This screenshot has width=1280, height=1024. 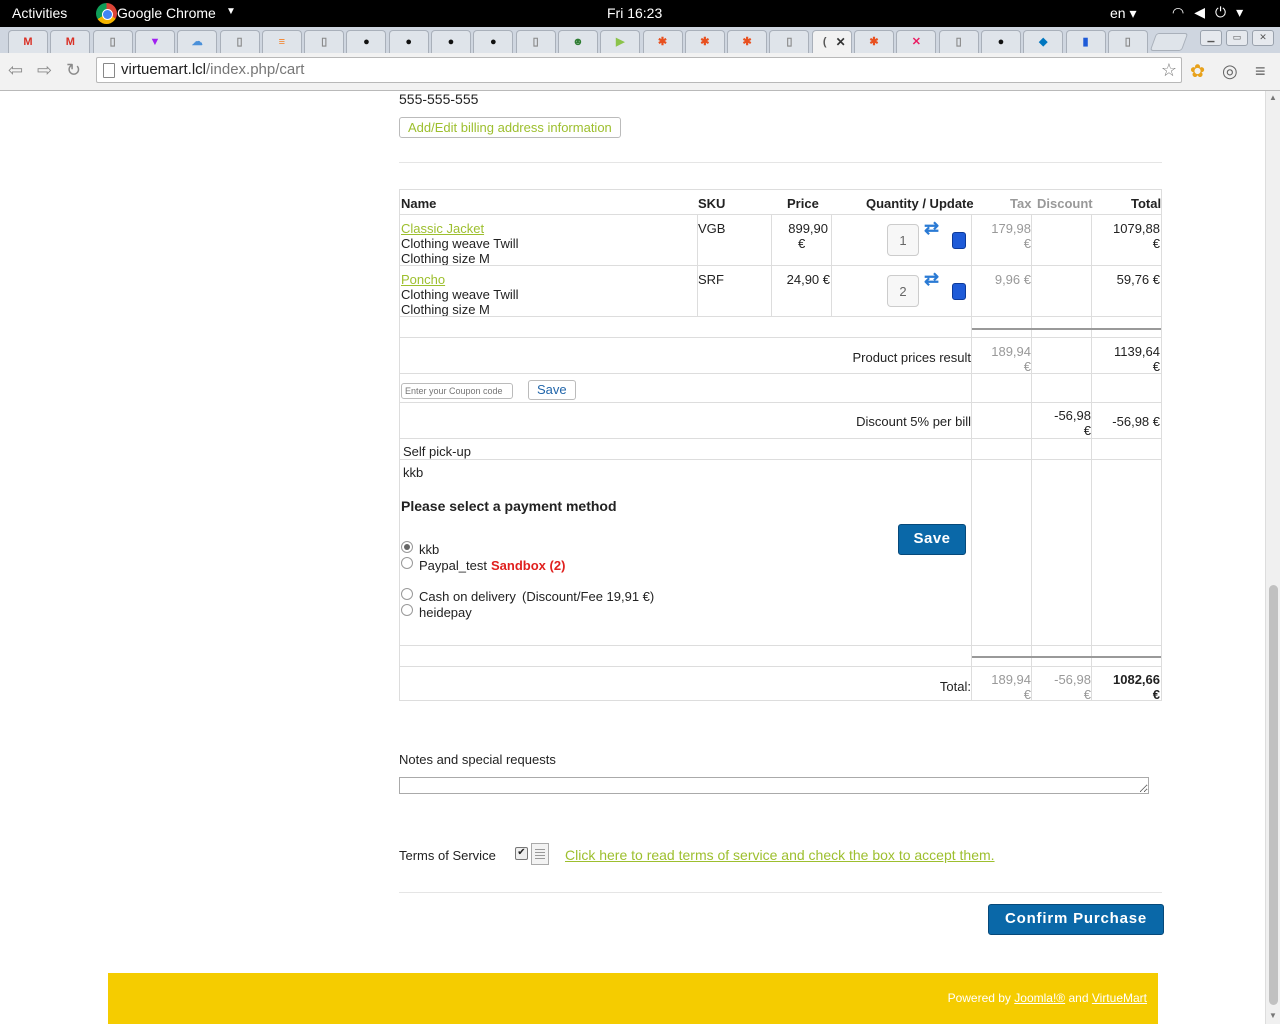 What do you see at coordinates (634, 13) in the screenshot?
I see `clock: Fri 16:23` at bounding box center [634, 13].